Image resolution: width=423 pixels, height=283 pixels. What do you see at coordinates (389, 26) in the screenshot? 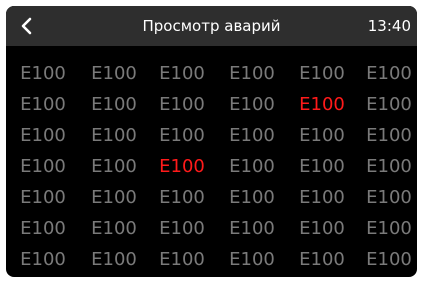
I see `clock-time: 13:40` at bounding box center [389, 26].